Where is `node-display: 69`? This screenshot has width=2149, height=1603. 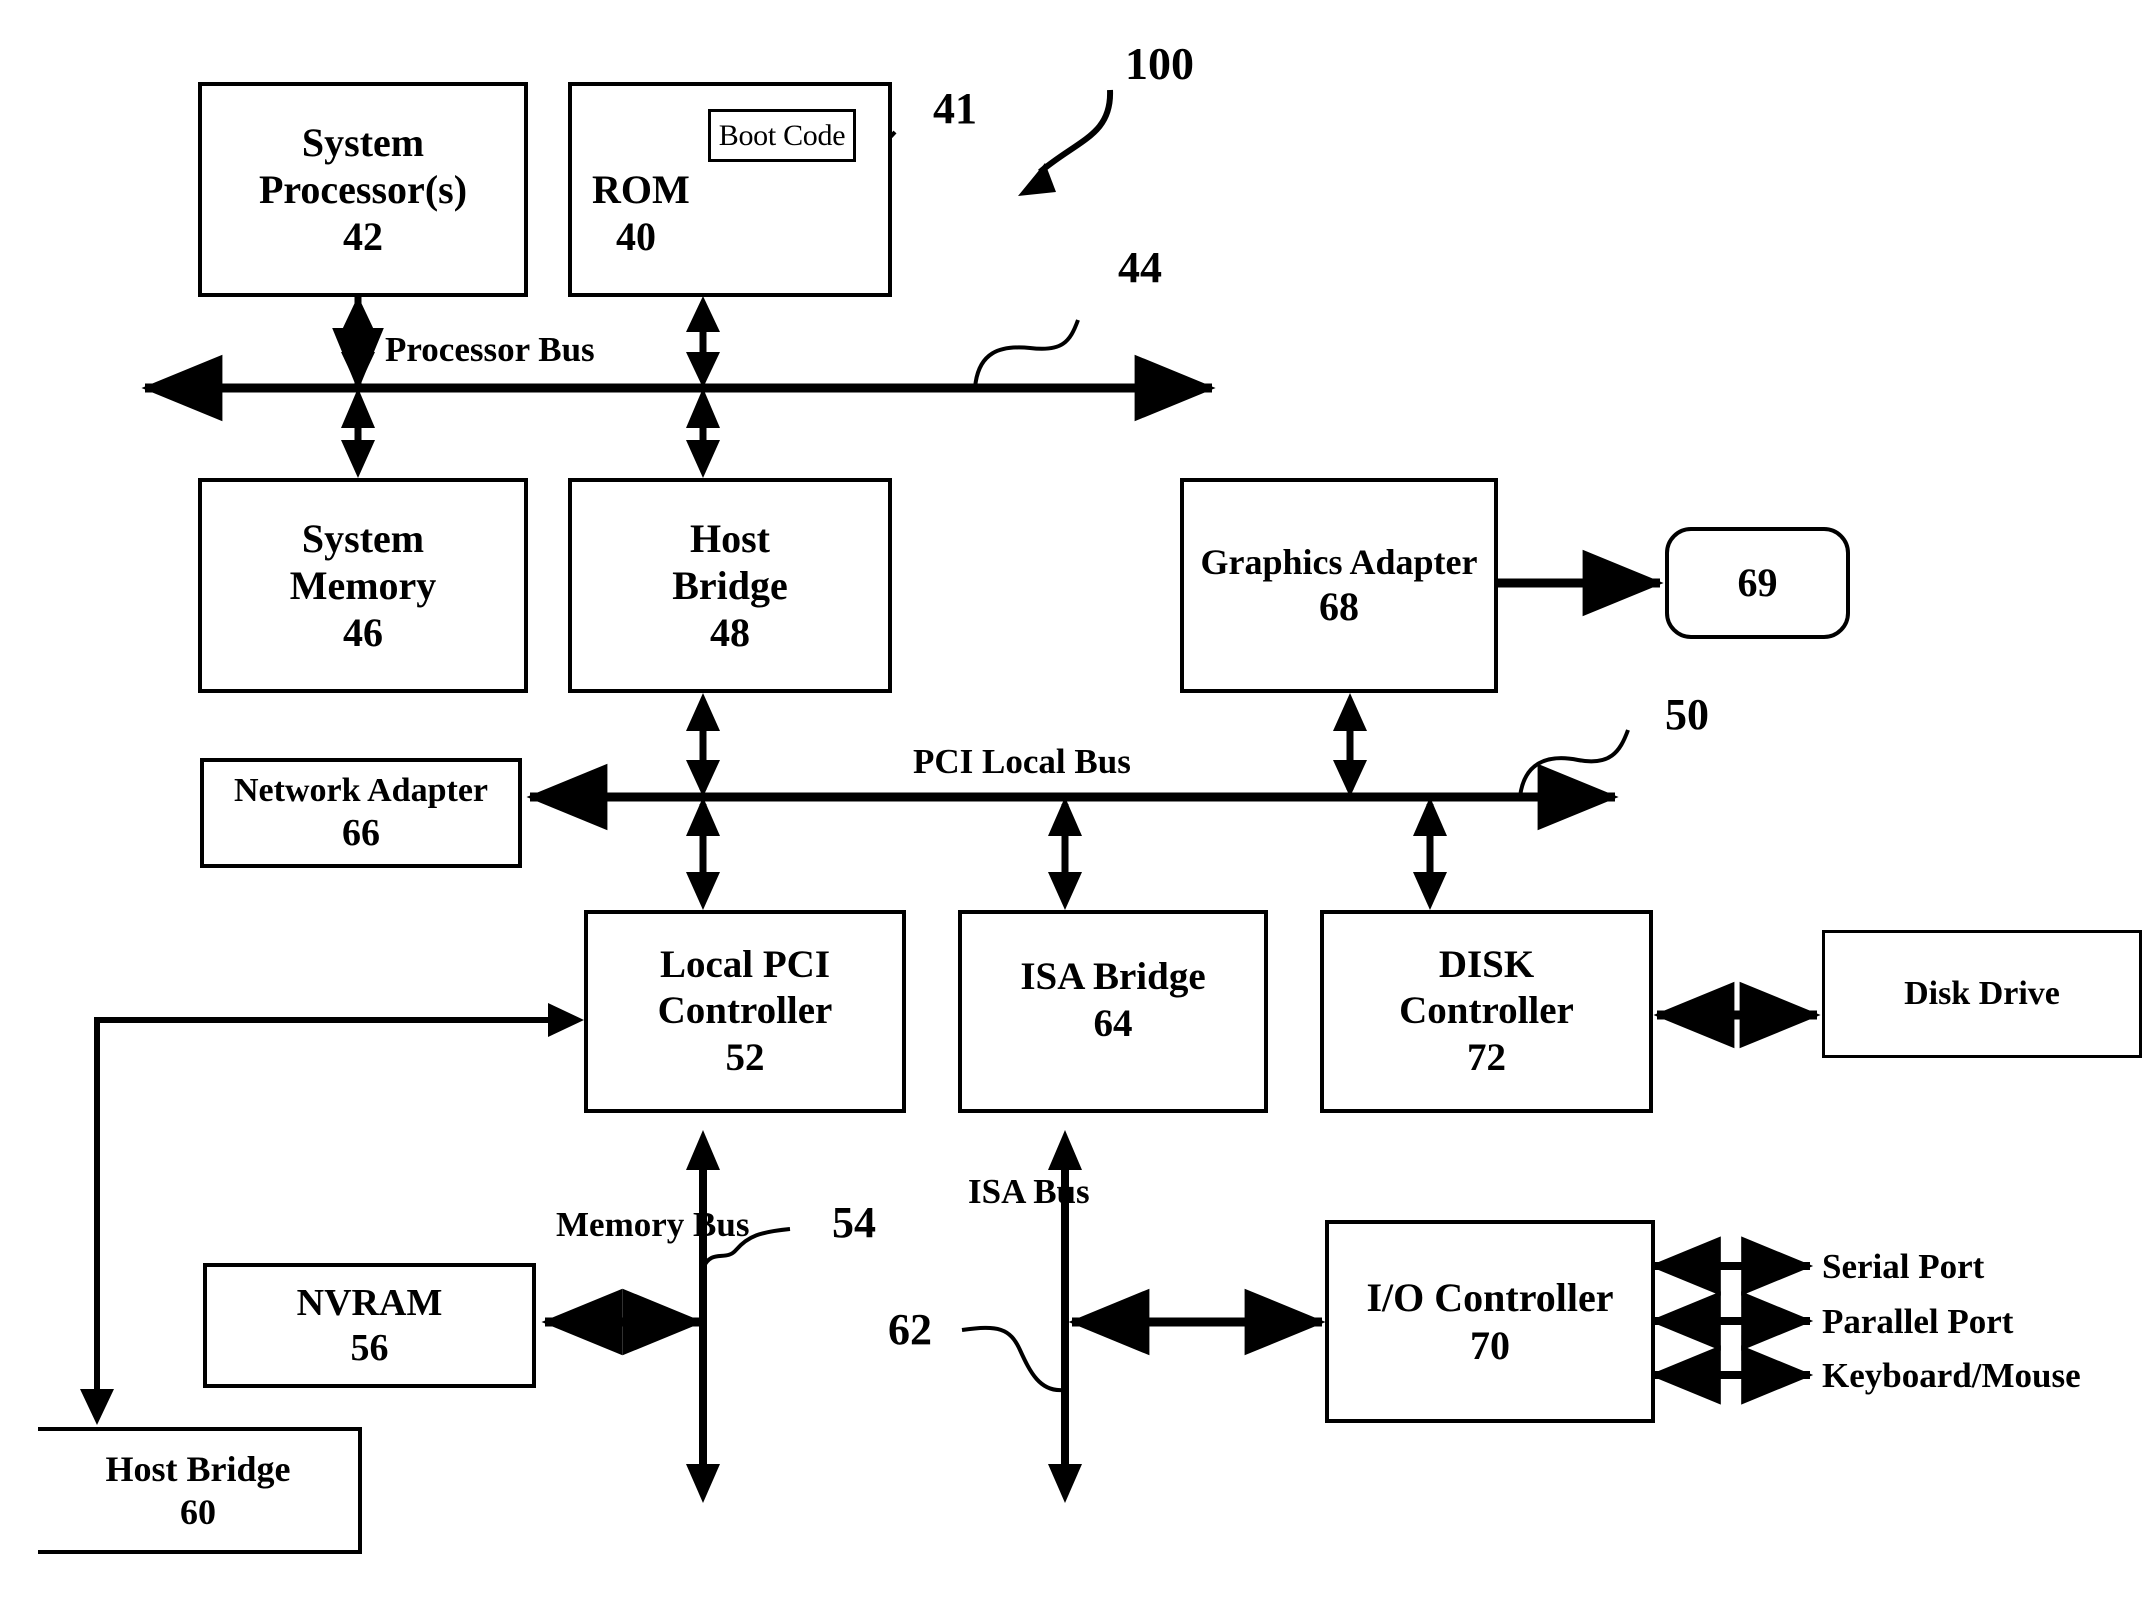 node-display: 69 is located at coordinates (1757, 583).